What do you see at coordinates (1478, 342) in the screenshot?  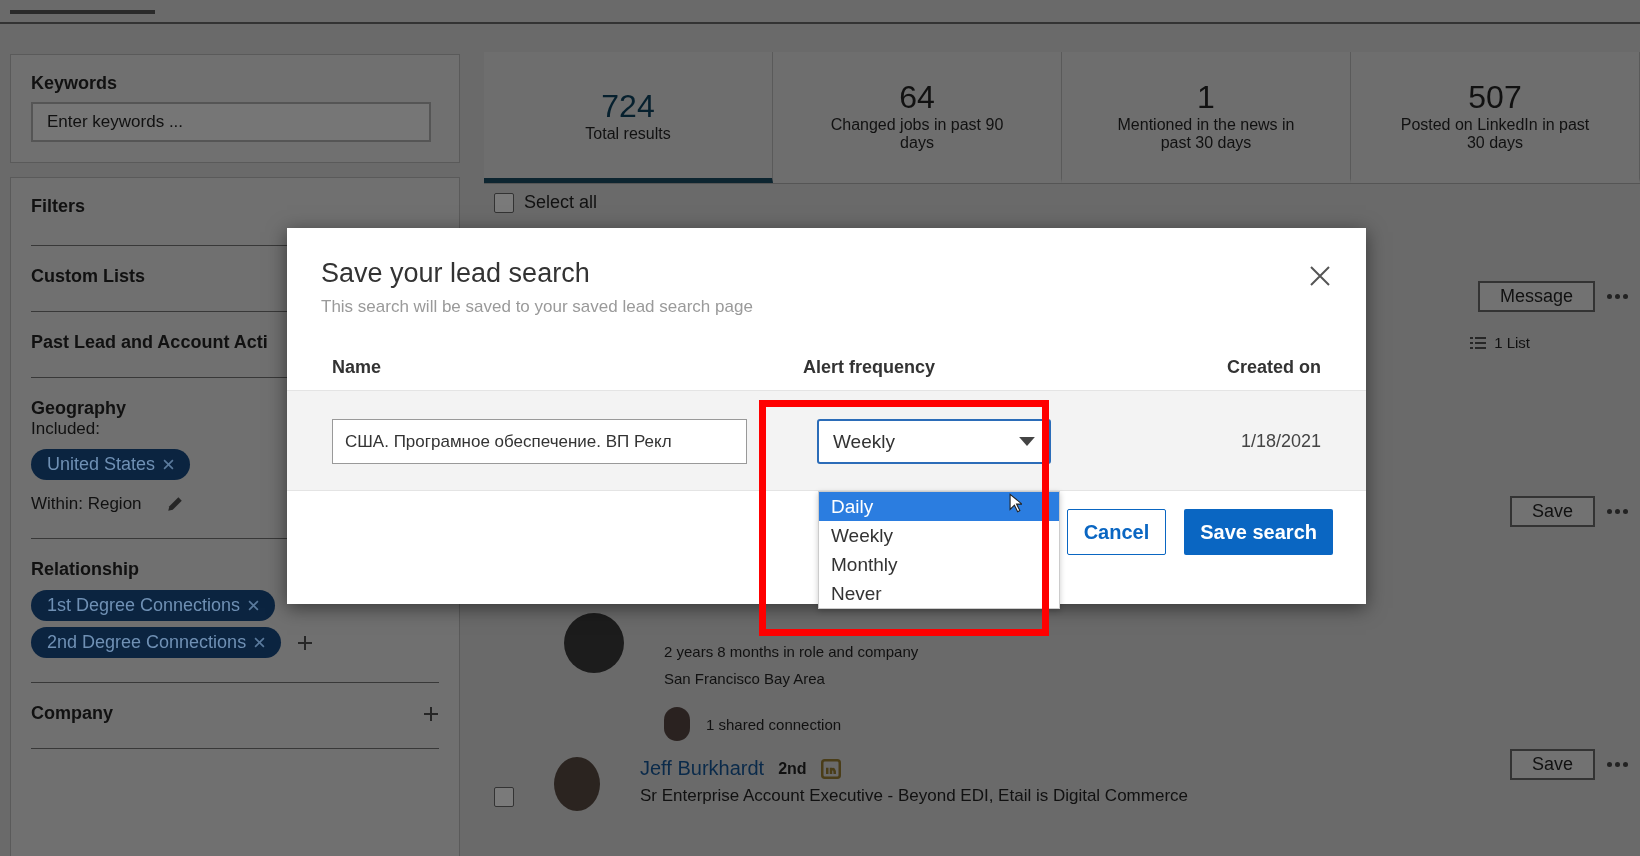 I see `list-icon` at bounding box center [1478, 342].